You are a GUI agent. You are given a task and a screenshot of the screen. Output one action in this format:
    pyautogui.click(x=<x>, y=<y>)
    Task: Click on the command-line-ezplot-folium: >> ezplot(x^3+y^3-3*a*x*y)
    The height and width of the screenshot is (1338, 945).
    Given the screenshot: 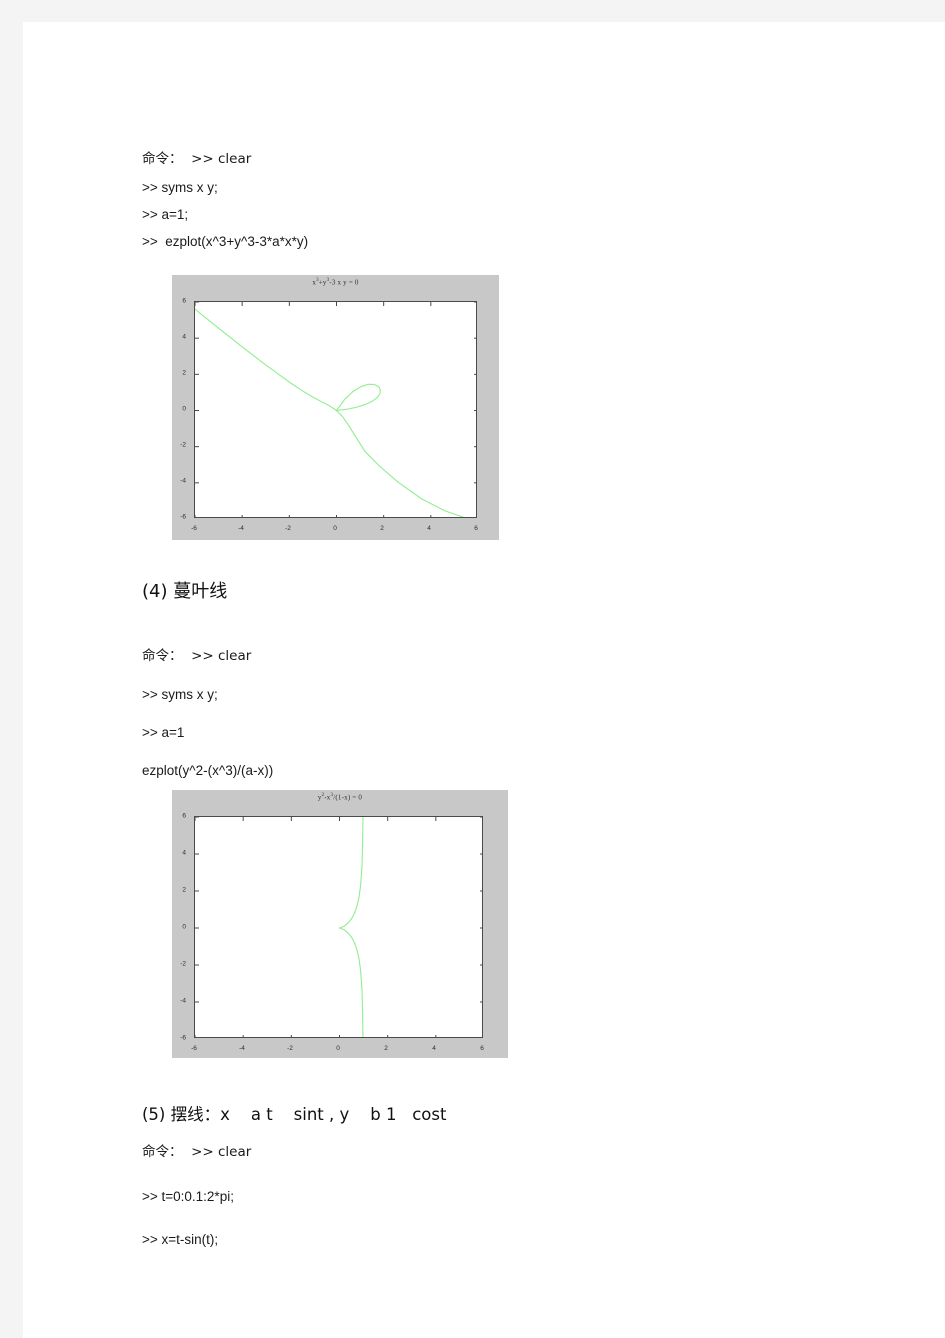 What is the action you would take?
    pyautogui.click(x=225, y=241)
    